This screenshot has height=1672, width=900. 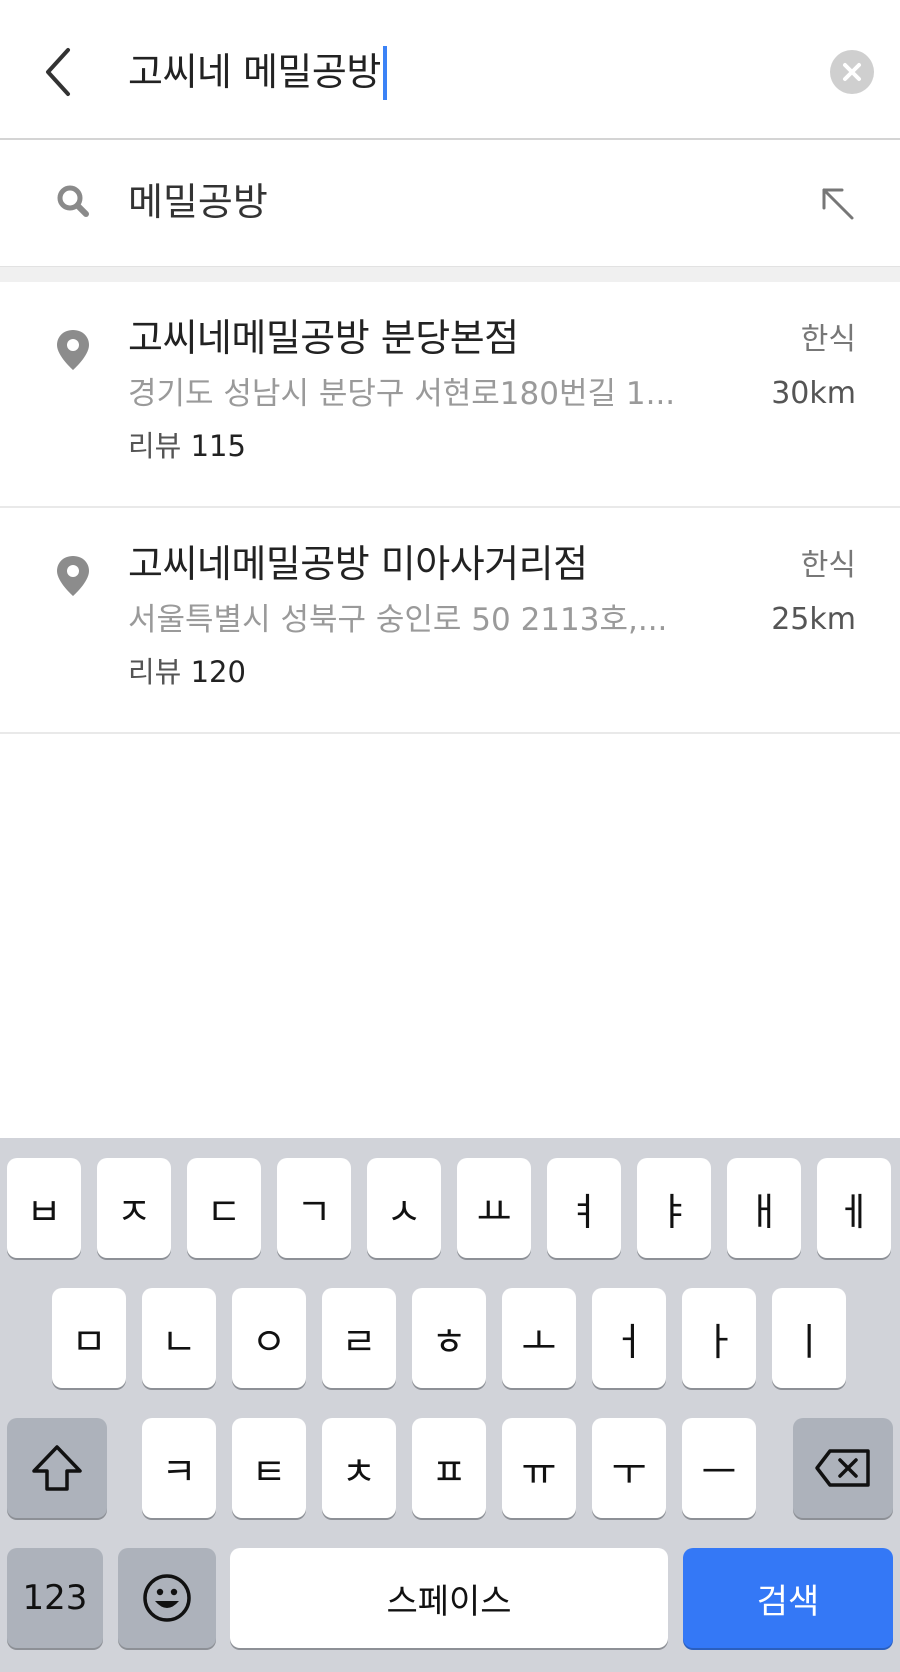 I want to click on key-label: ㅠ, so click(x=539, y=1471).